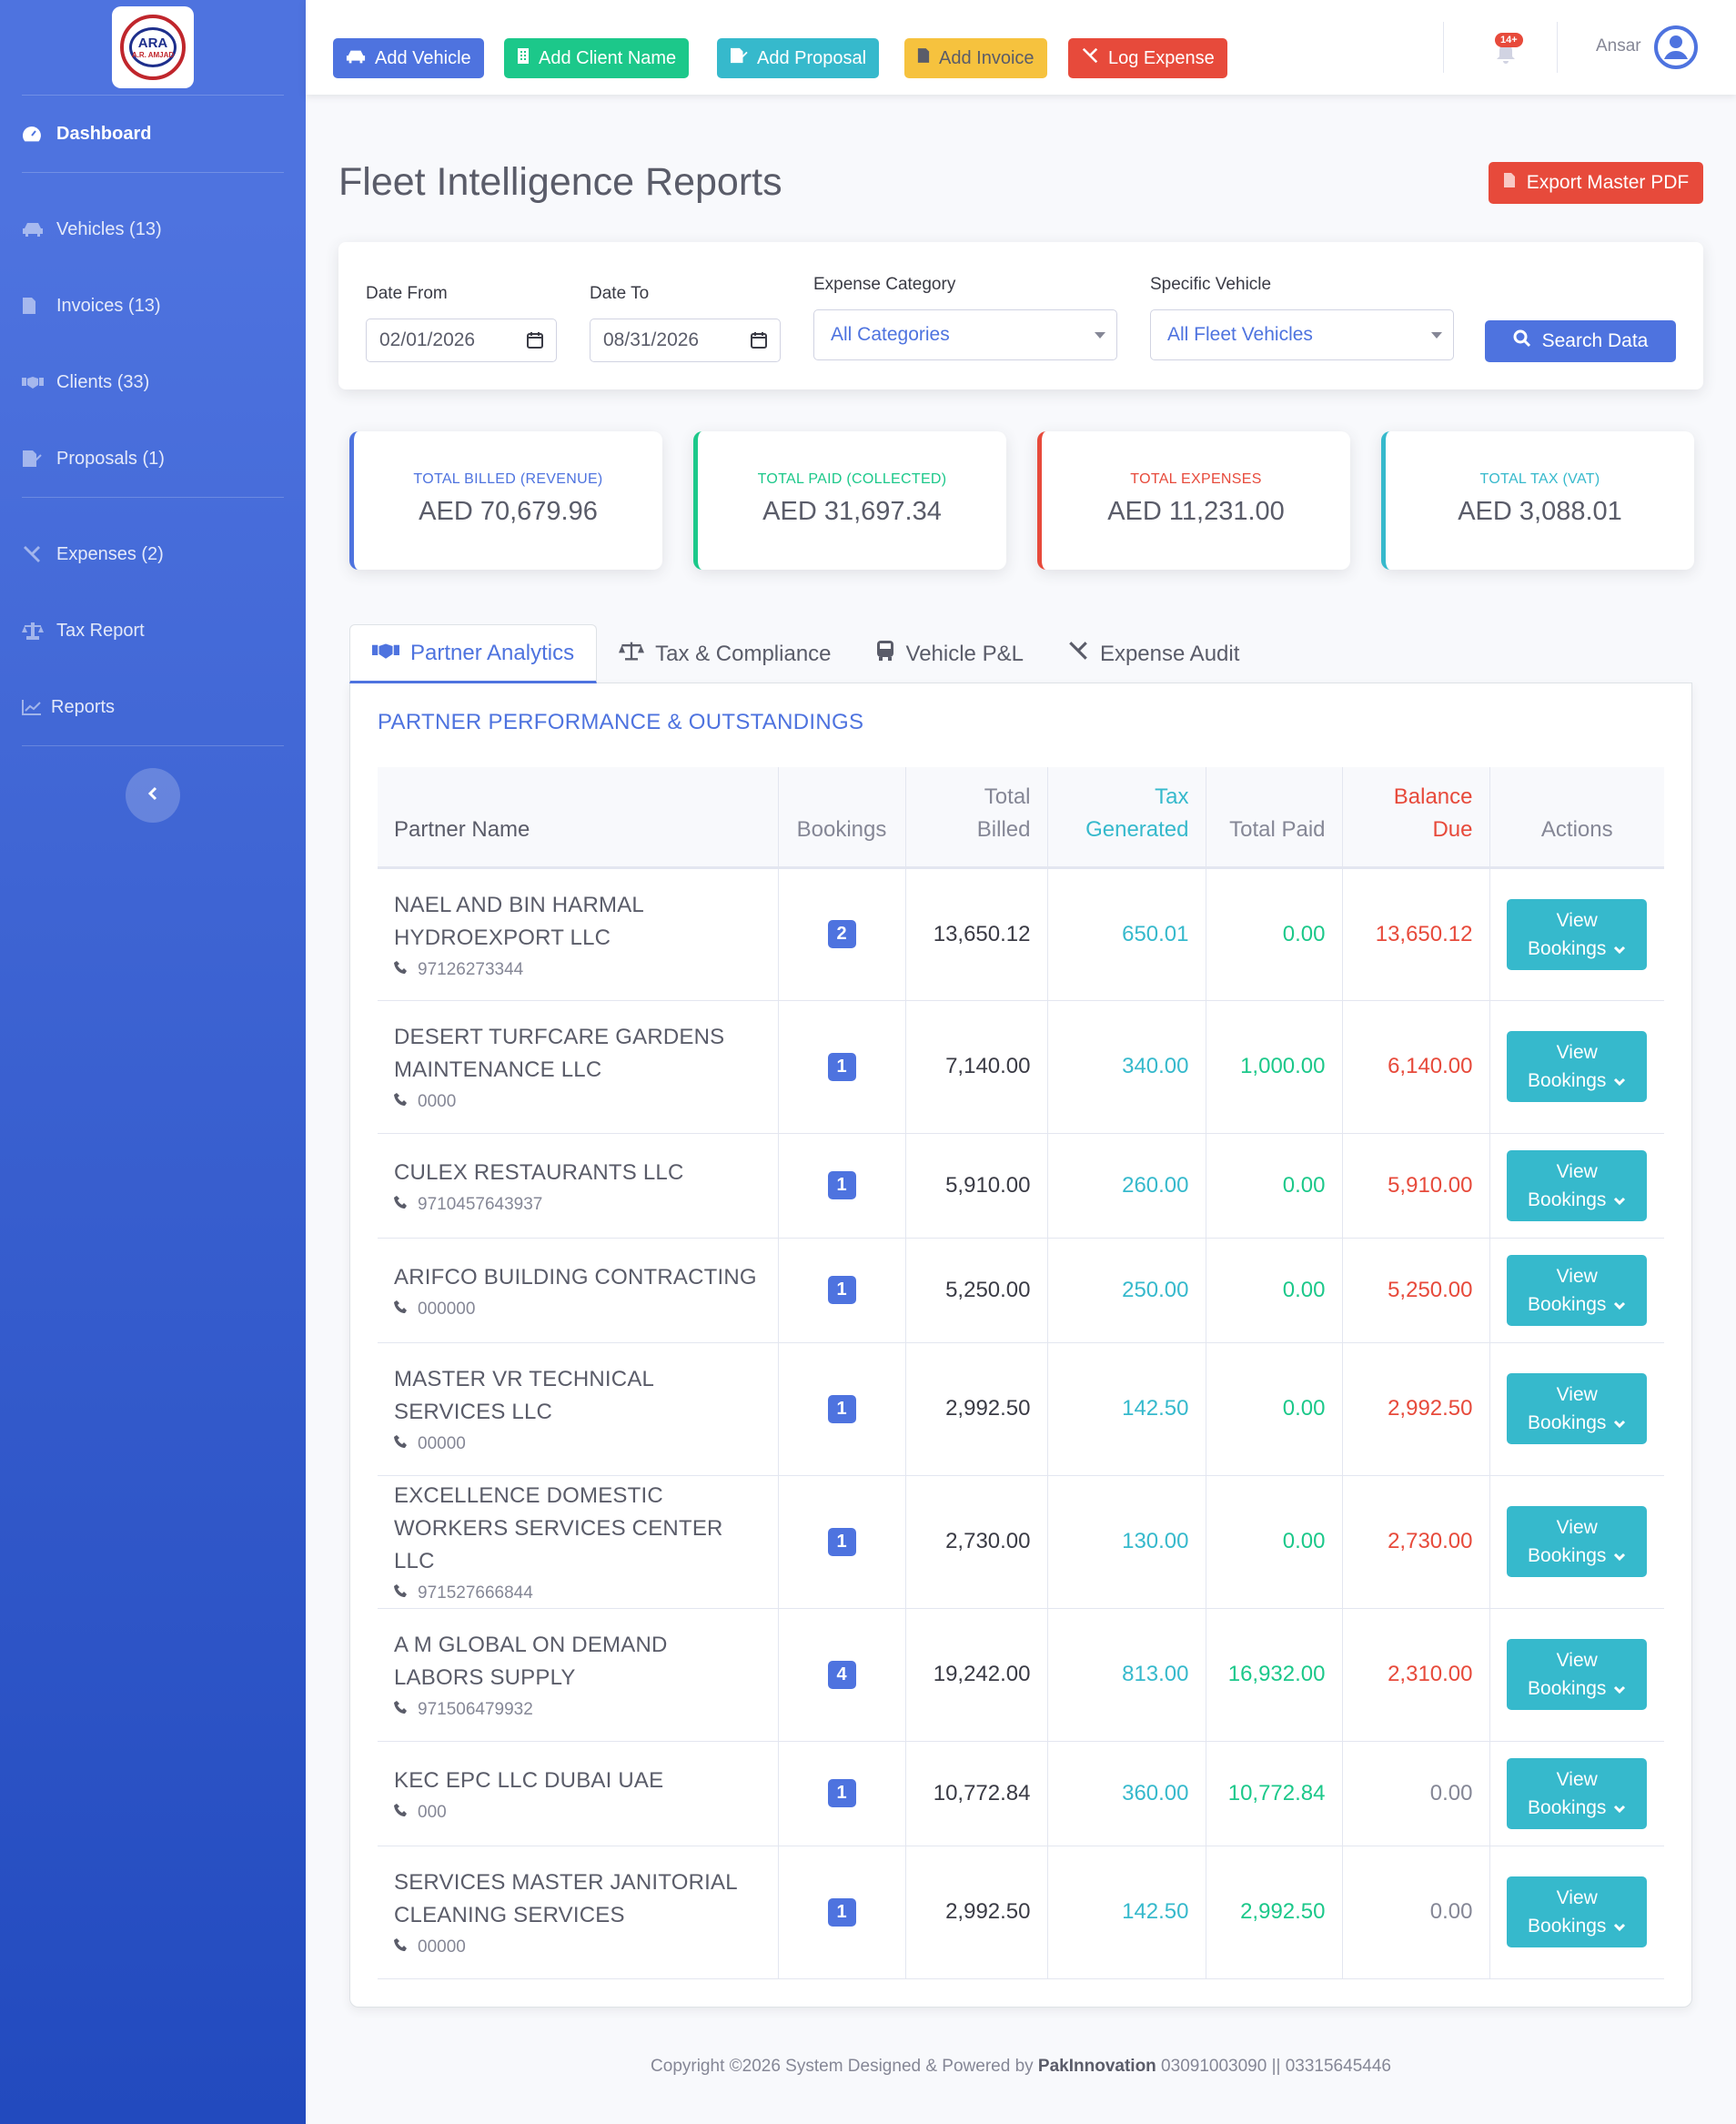  Describe the element at coordinates (473, 653) in the screenshot. I see `tab-partner-analytics: Partner Analytics` at that location.